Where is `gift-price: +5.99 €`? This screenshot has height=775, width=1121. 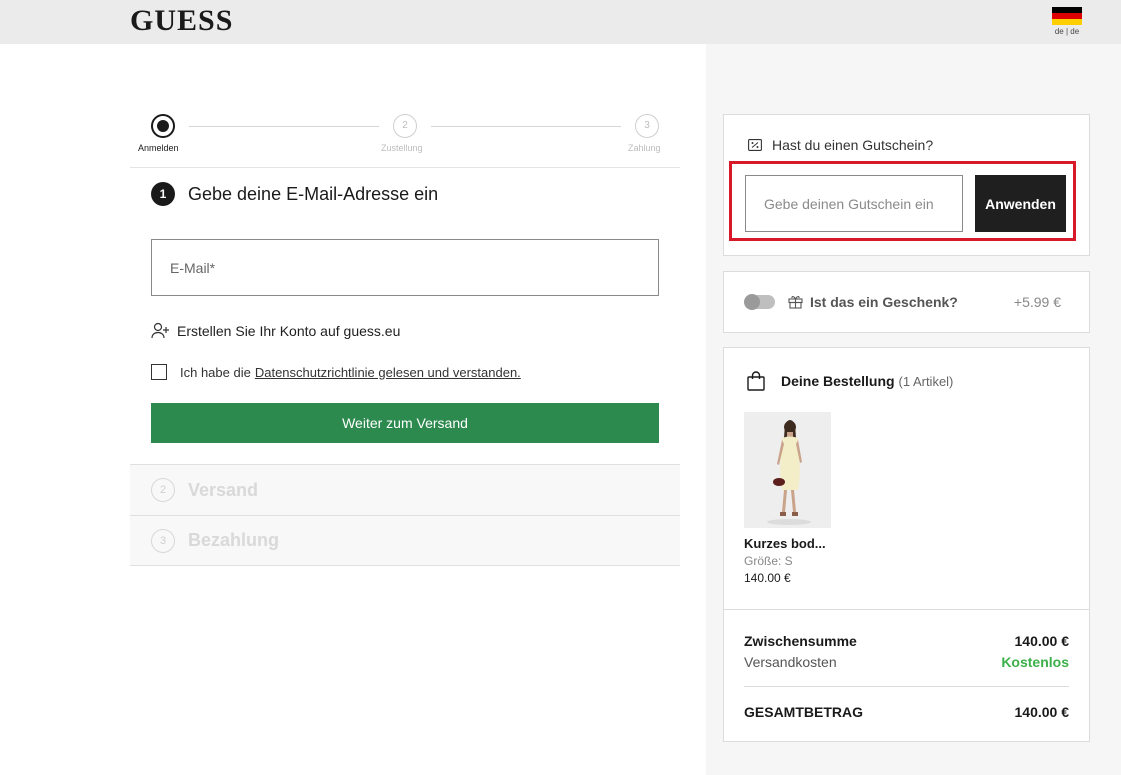
gift-price: +5.99 € is located at coordinates (1037, 302).